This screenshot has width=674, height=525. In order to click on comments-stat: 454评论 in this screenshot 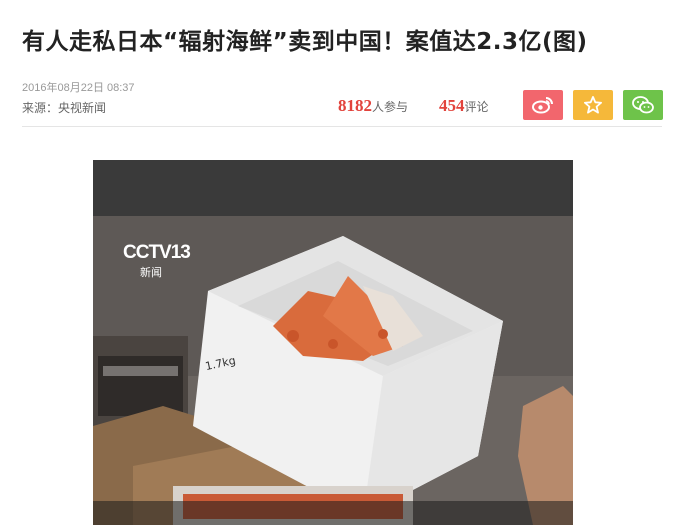, I will do `click(464, 106)`.